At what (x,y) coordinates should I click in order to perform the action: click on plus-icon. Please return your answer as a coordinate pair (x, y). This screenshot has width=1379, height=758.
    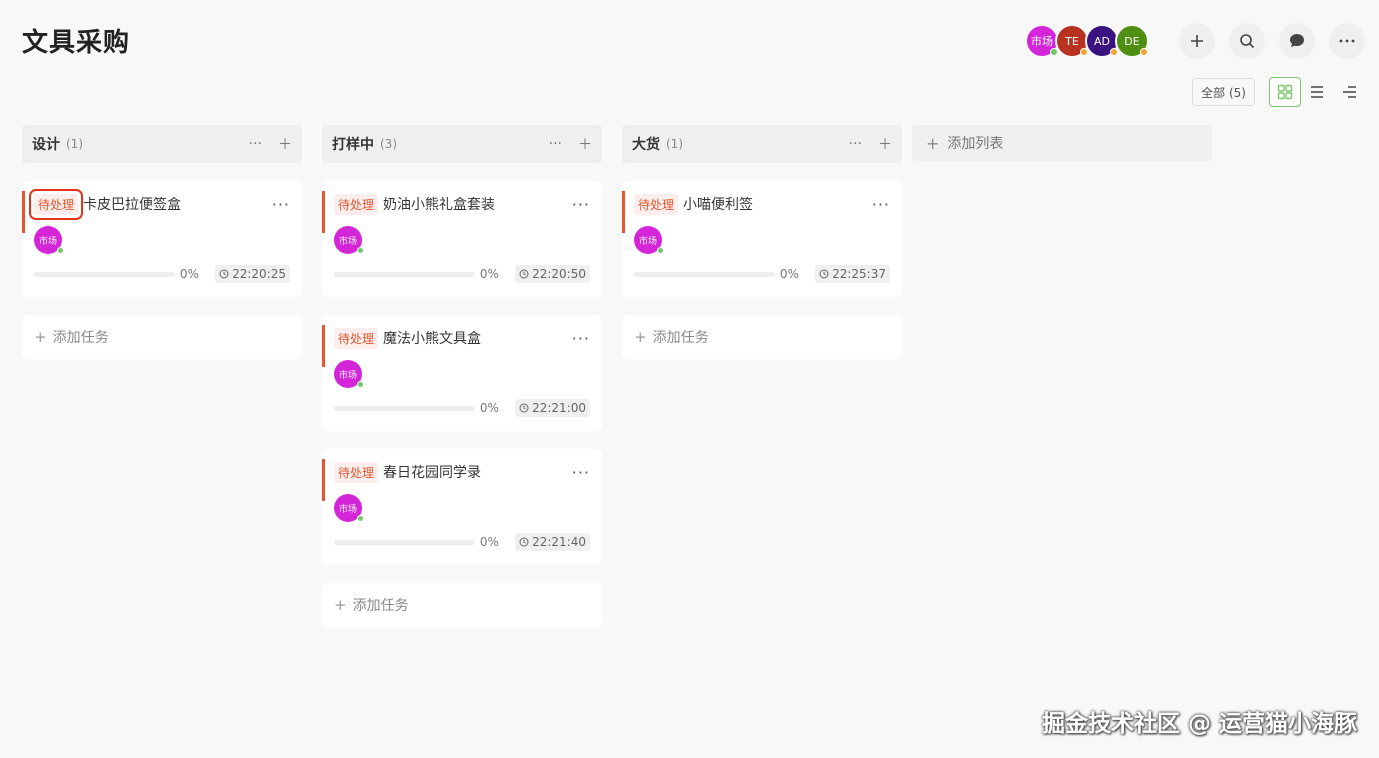
    Looking at the image, I should click on (1197, 41).